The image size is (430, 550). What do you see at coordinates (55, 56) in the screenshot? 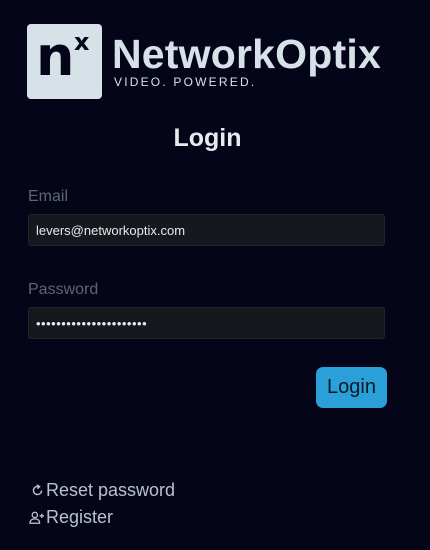
I see `logo-mark-letter: n` at bounding box center [55, 56].